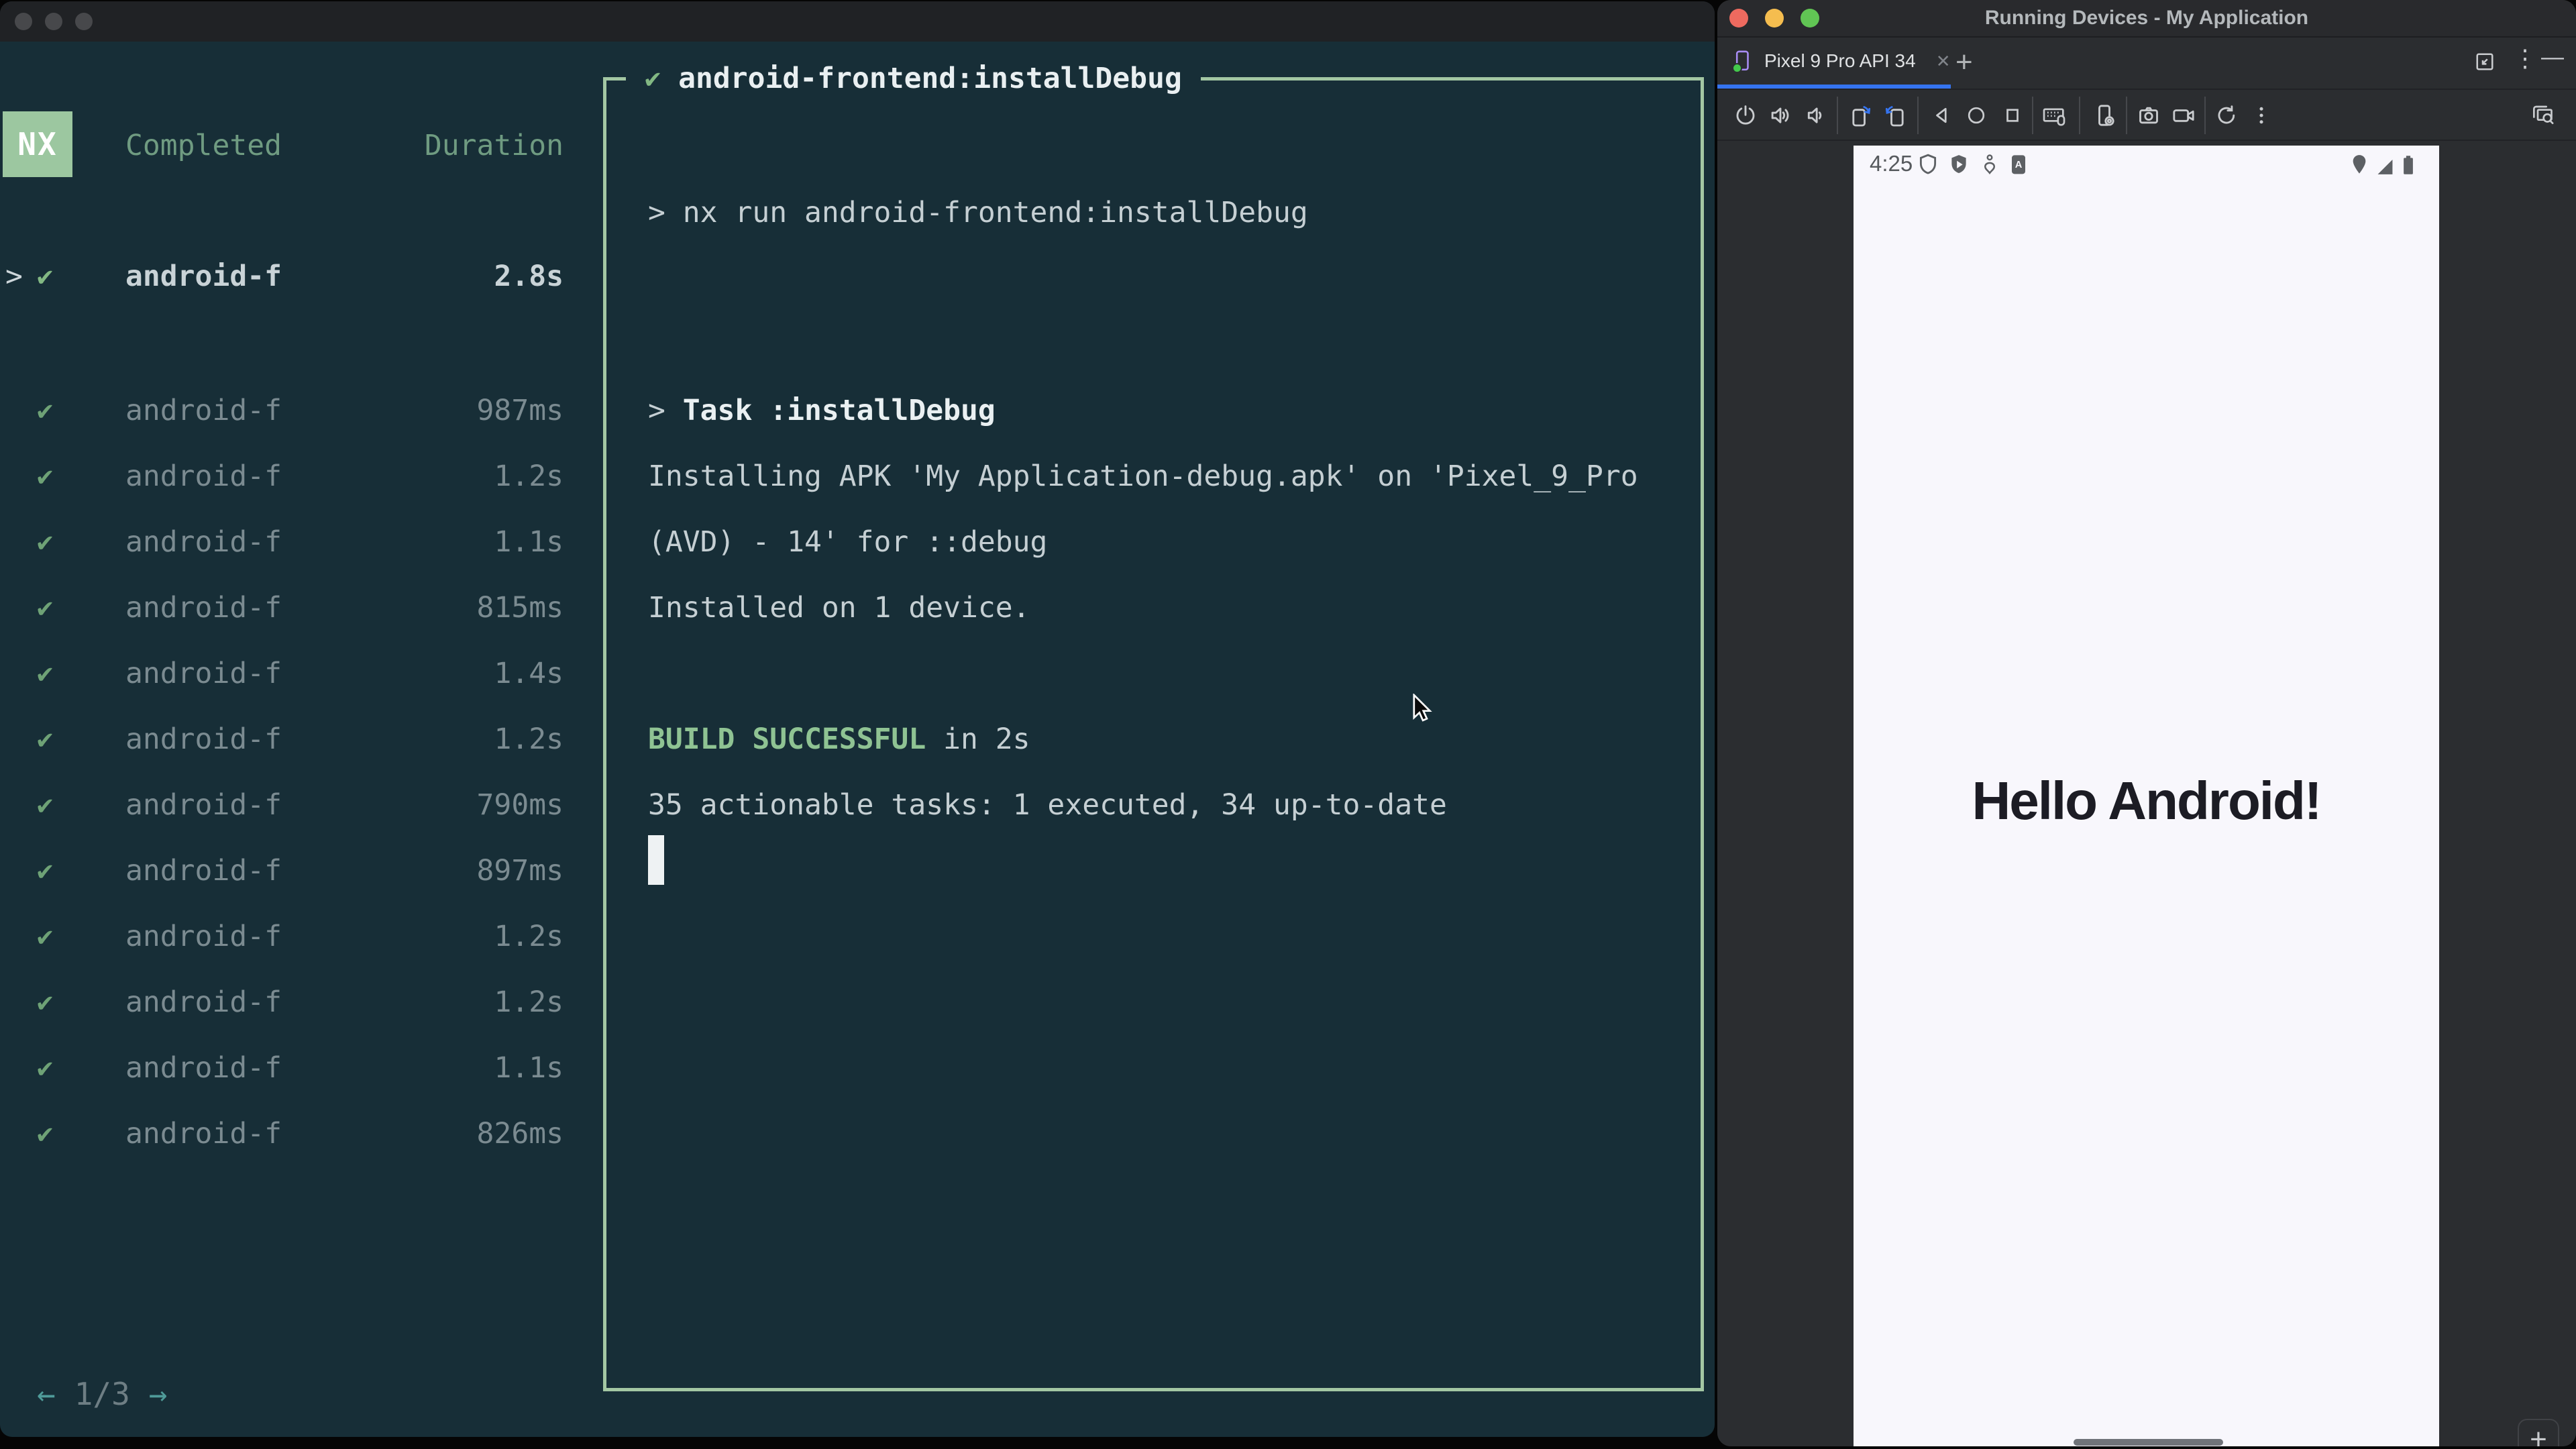  What do you see at coordinates (913, 78) in the screenshot?
I see `terminal-output-header: ✔ android-frontend:installDebug` at bounding box center [913, 78].